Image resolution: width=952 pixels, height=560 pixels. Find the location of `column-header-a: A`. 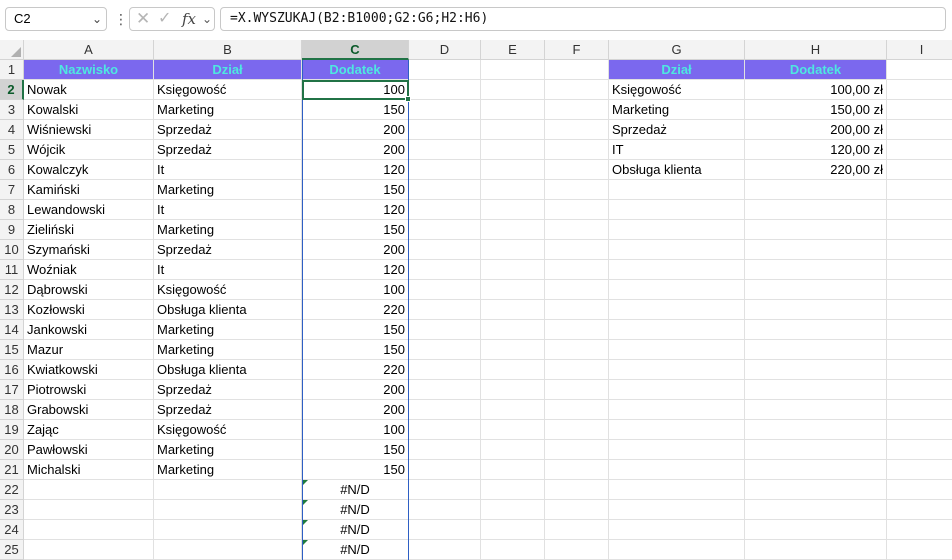

column-header-a: A is located at coordinates (89, 50).